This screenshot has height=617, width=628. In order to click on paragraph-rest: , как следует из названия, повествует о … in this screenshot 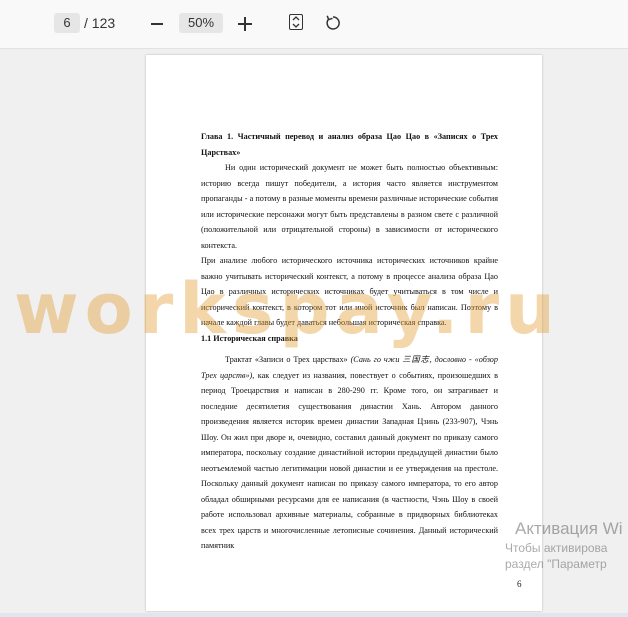, I will do `click(350, 460)`.